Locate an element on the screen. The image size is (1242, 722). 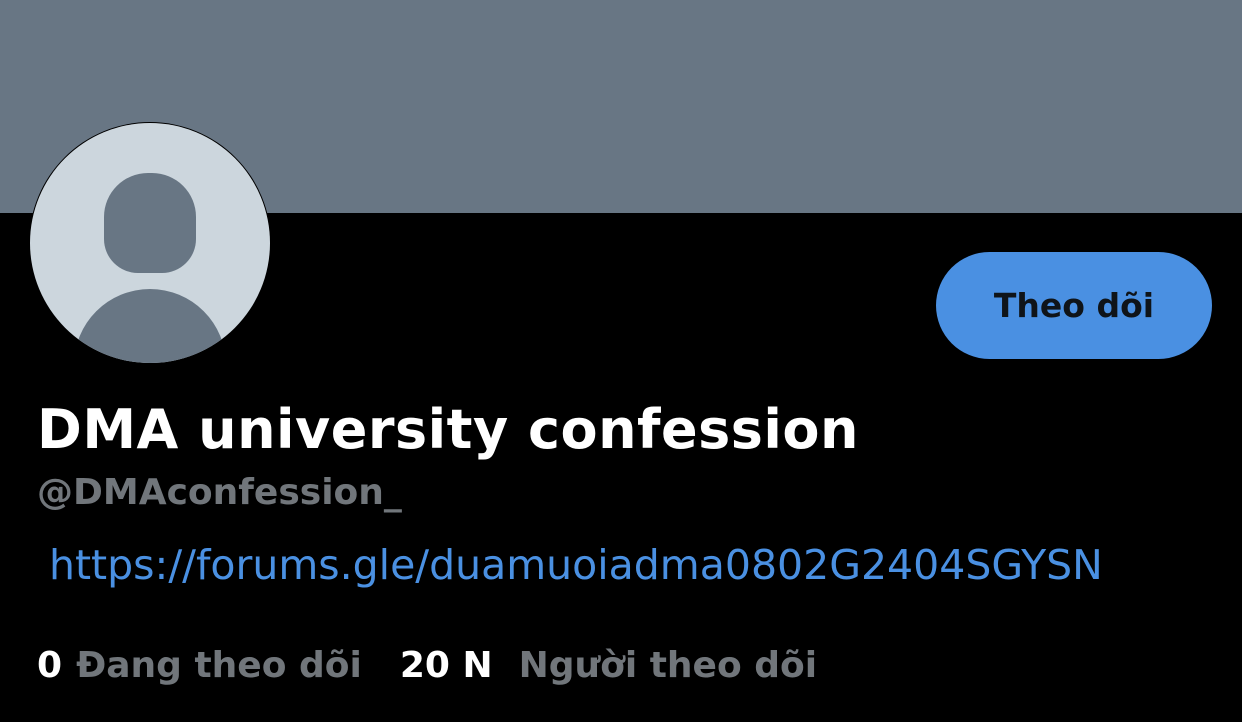
following-stat: 0 Đang theo dõi is located at coordinates (199, 665).